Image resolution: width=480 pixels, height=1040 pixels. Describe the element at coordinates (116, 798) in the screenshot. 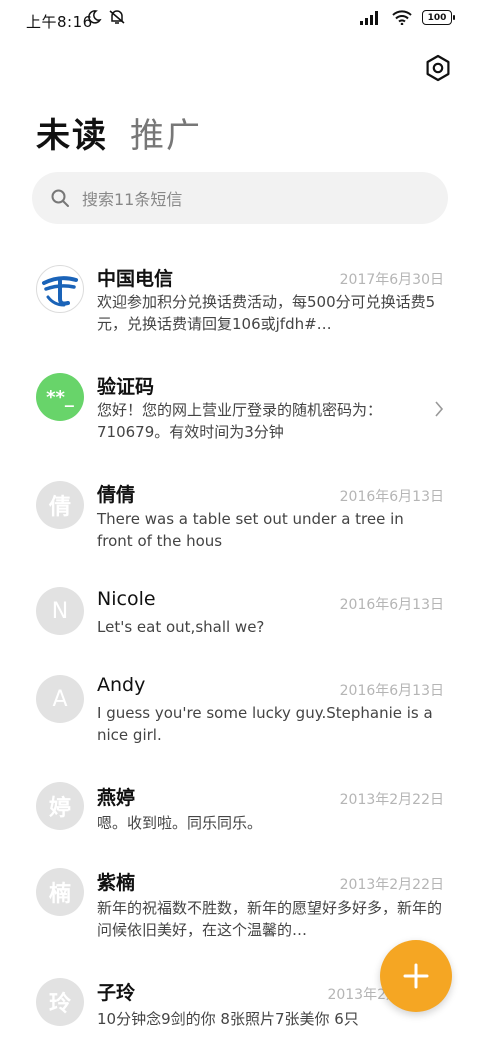

I see `contact-name: 燕婷` at that location.